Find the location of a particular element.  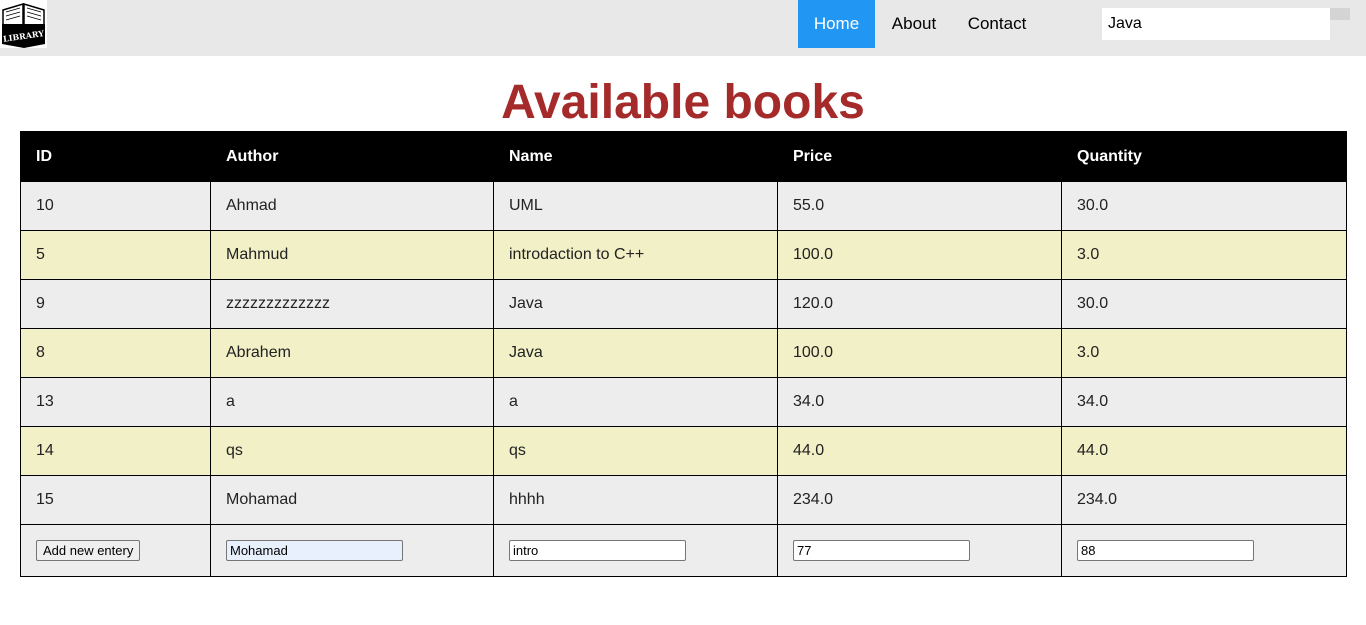

cell-author: a is located at coordinates (352, 402).